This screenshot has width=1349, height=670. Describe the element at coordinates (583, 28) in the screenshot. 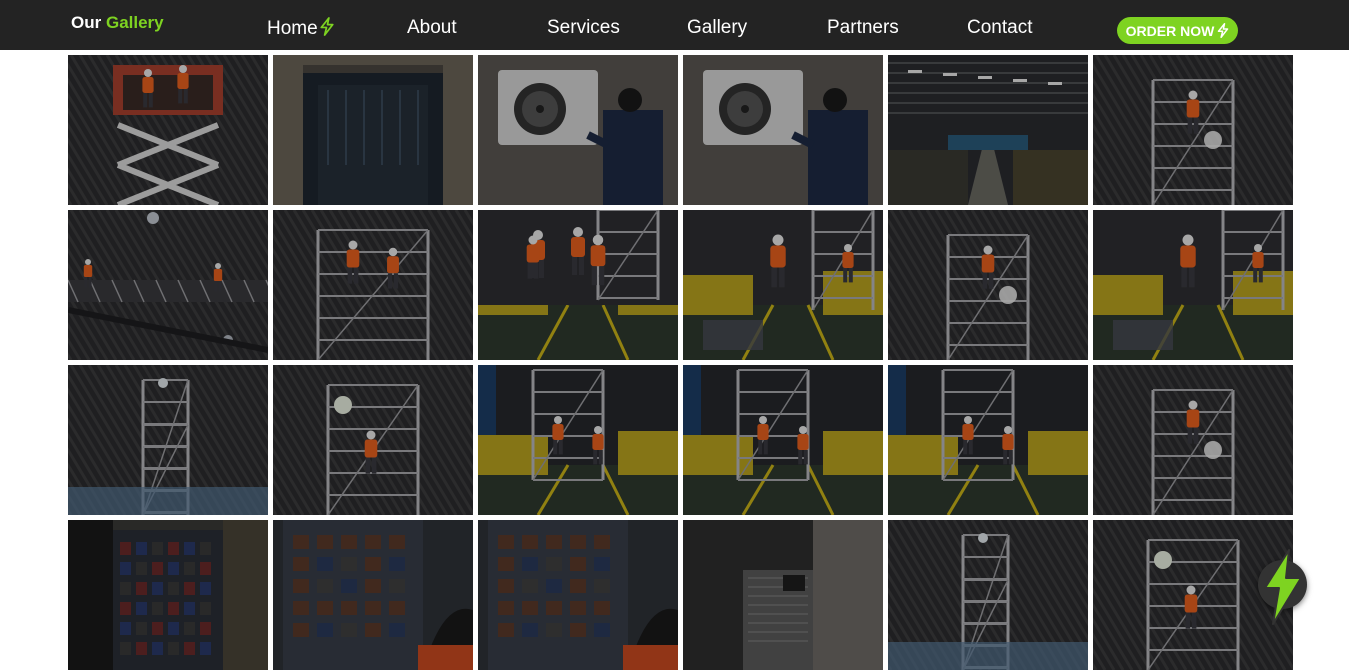

I see `nav-services: Services` at that location.